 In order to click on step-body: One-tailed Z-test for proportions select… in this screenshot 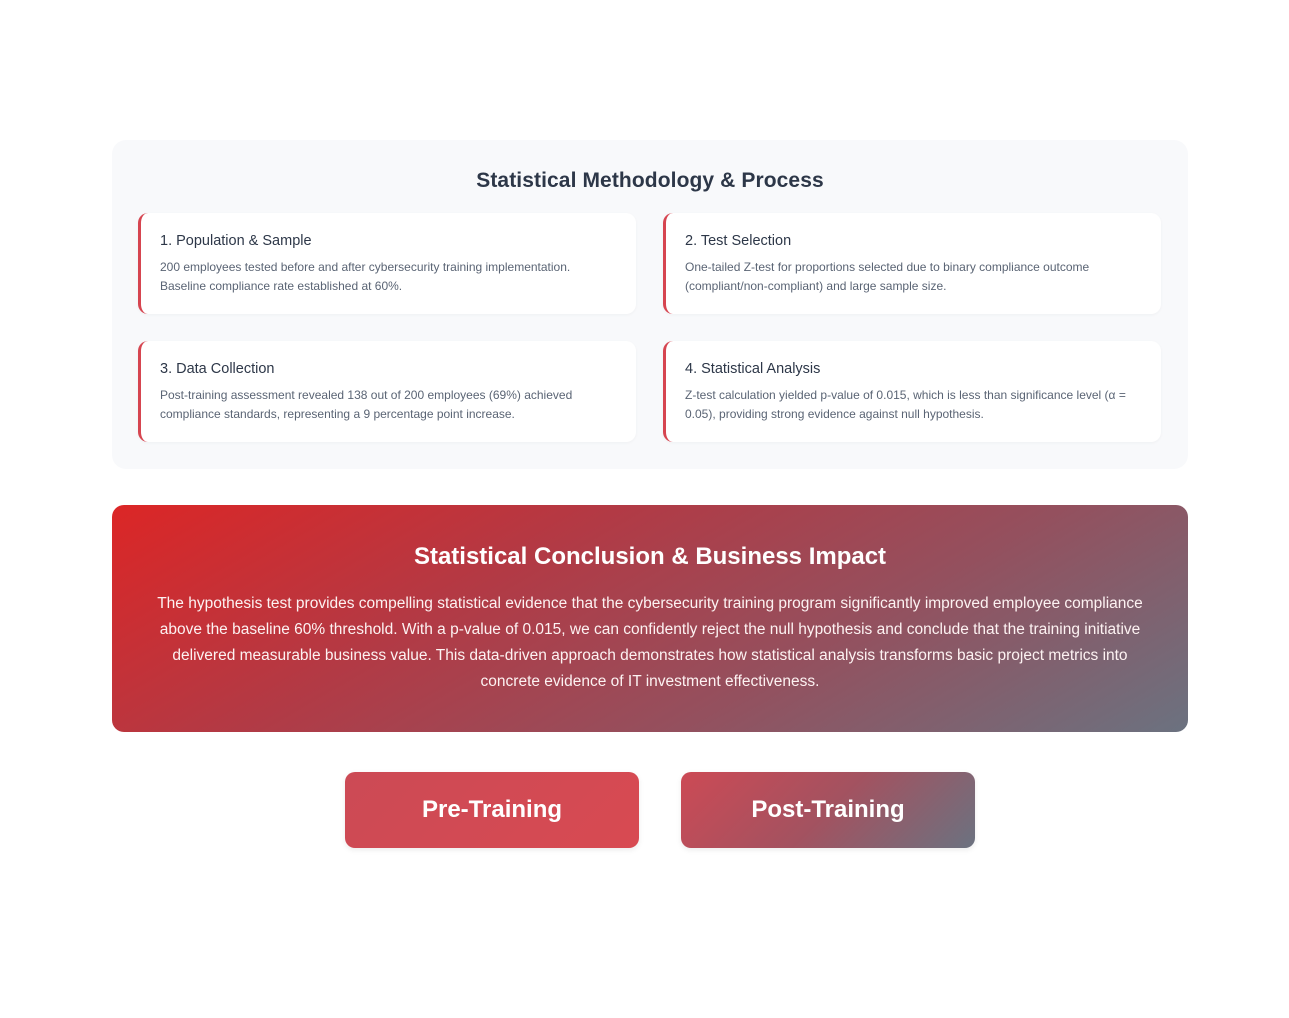, I will do `click(887, 276)`.